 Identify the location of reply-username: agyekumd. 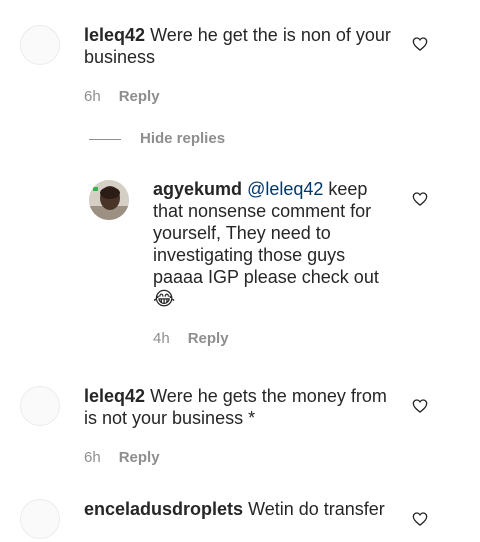
(197, 189).